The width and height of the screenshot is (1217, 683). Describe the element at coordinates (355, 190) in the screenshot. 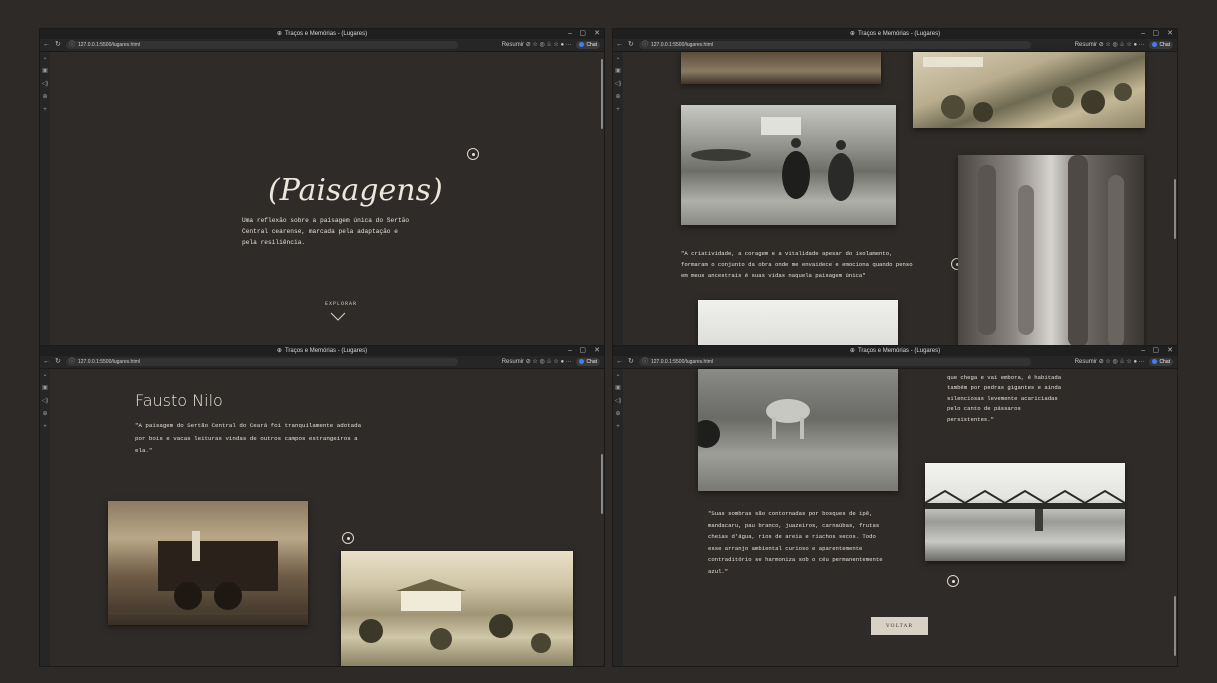

I see `page-heading: (Paisagens)` at that location.